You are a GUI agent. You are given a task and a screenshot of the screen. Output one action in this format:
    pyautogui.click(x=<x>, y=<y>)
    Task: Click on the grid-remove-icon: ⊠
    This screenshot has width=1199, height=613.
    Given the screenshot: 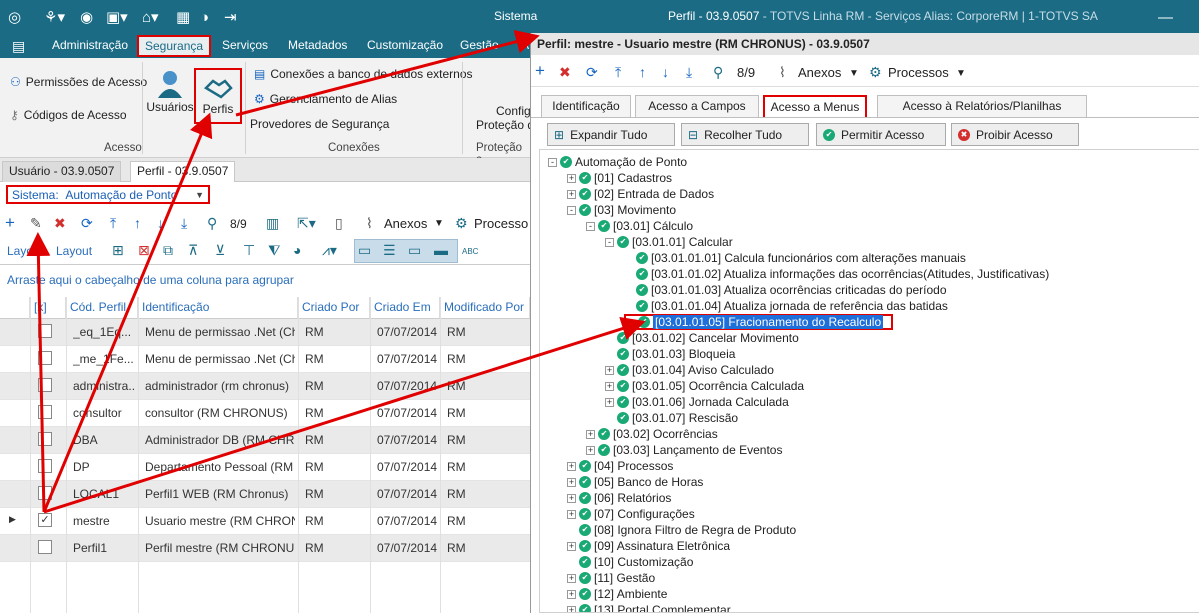 What is the action you would take?
    pyautogui.click(x=144, y=250)
    